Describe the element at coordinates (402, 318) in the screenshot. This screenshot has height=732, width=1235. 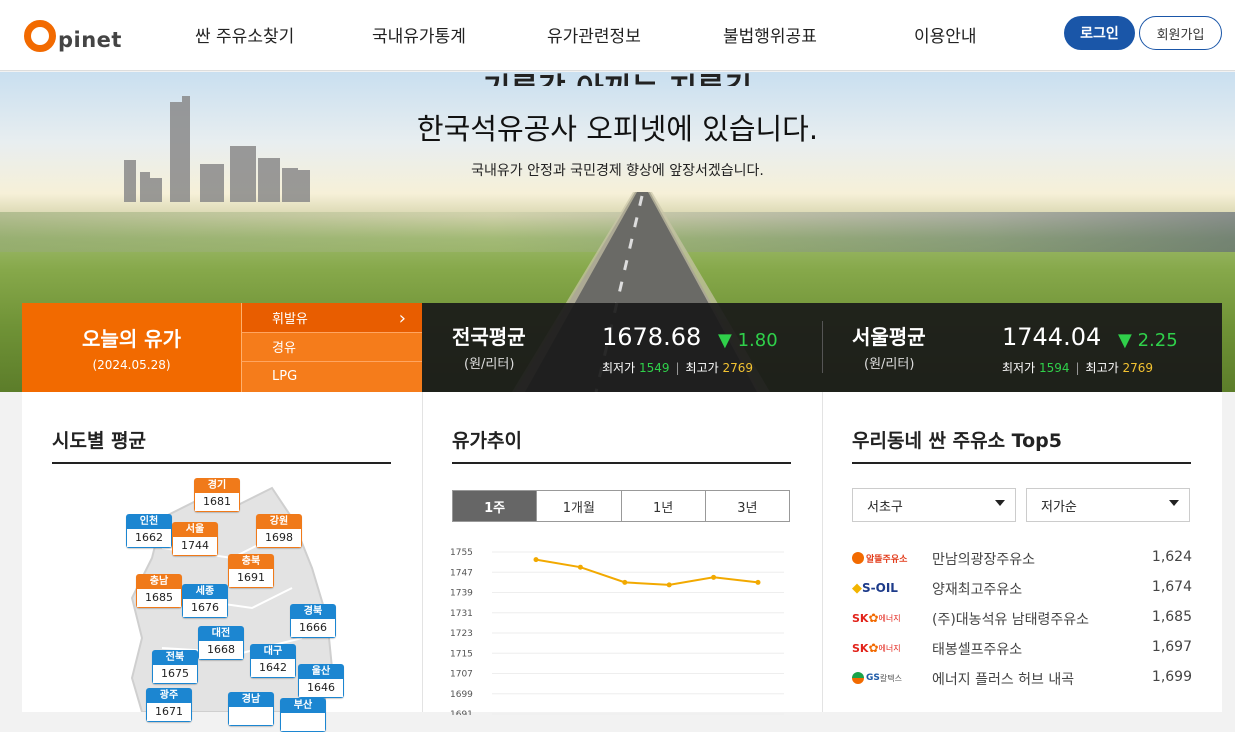
I see `chevron-right-icon: ›` at that location.